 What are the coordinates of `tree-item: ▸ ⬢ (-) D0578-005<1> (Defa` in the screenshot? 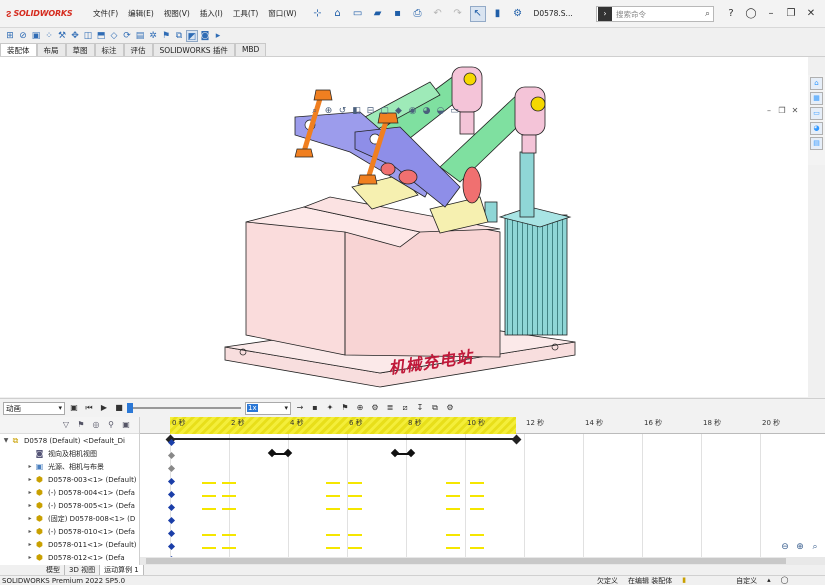 It's located at (69, 505).